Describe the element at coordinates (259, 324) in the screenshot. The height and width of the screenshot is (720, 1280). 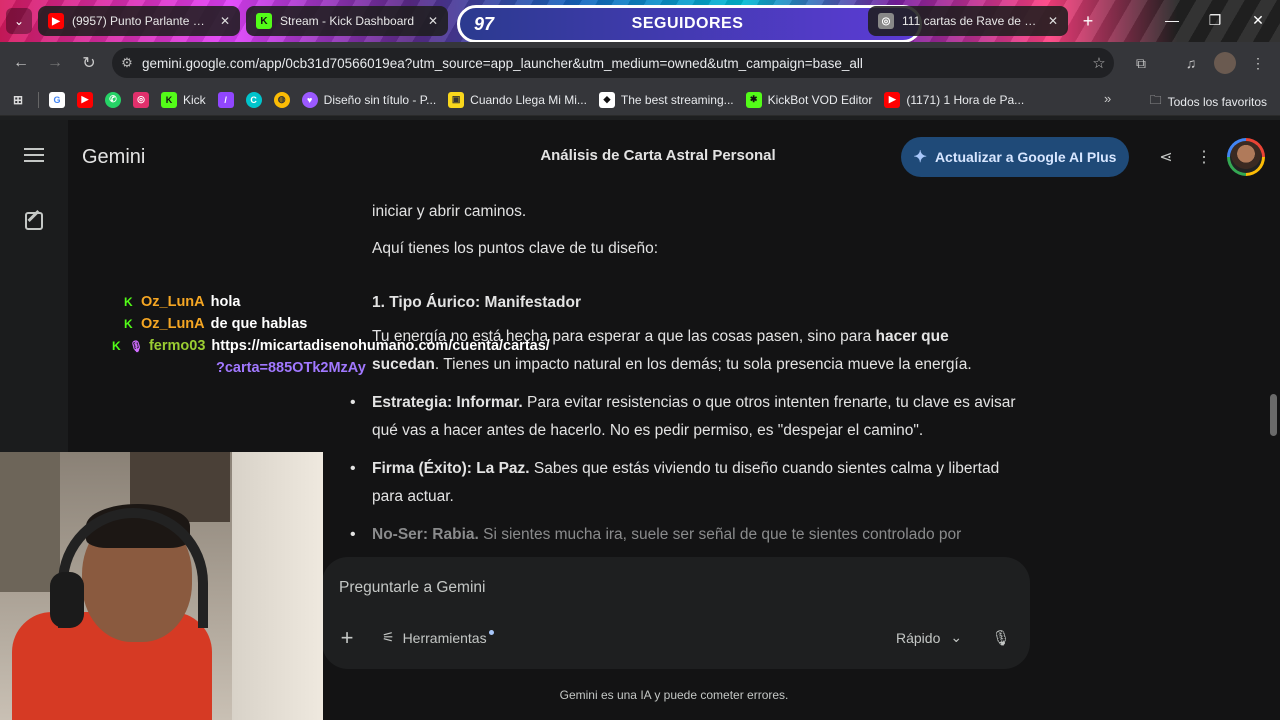
I see `chat-text: de que hablas` at that location.